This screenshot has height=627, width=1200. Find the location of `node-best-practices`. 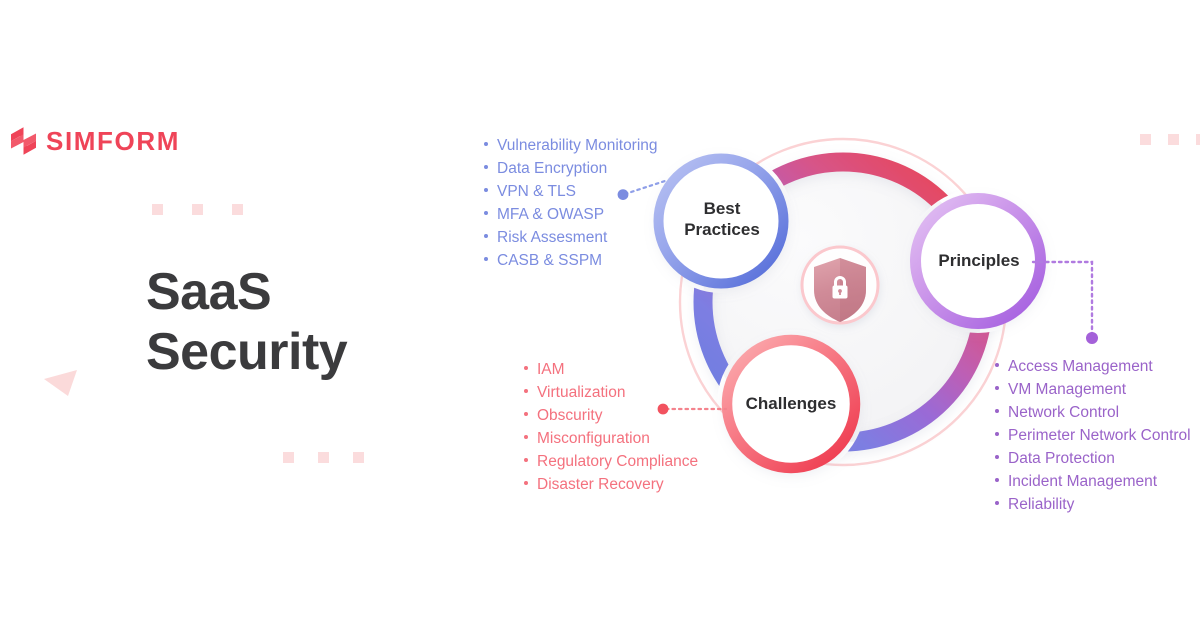

node-best-practices is located at coordinates (721, 221).